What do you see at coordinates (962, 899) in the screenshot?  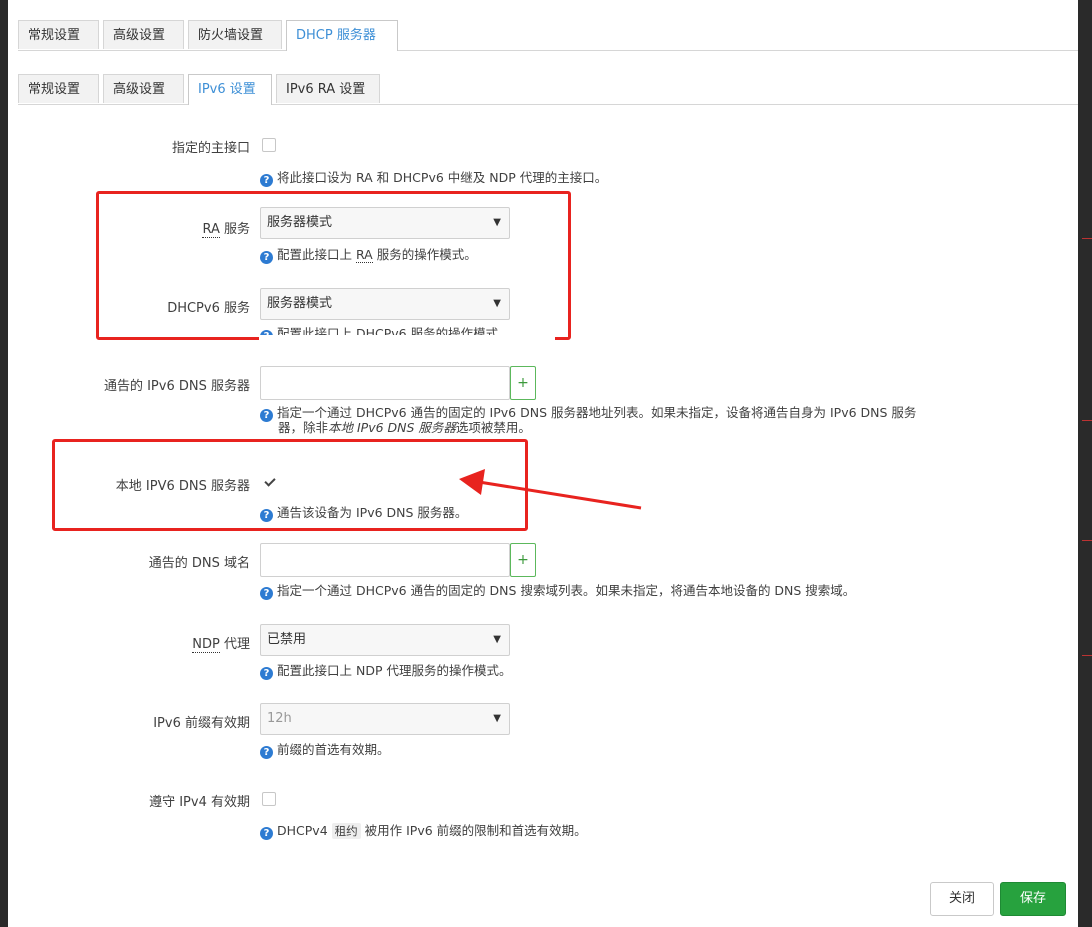 I see `close-button: 关闭` at bounding box center [962, 899].